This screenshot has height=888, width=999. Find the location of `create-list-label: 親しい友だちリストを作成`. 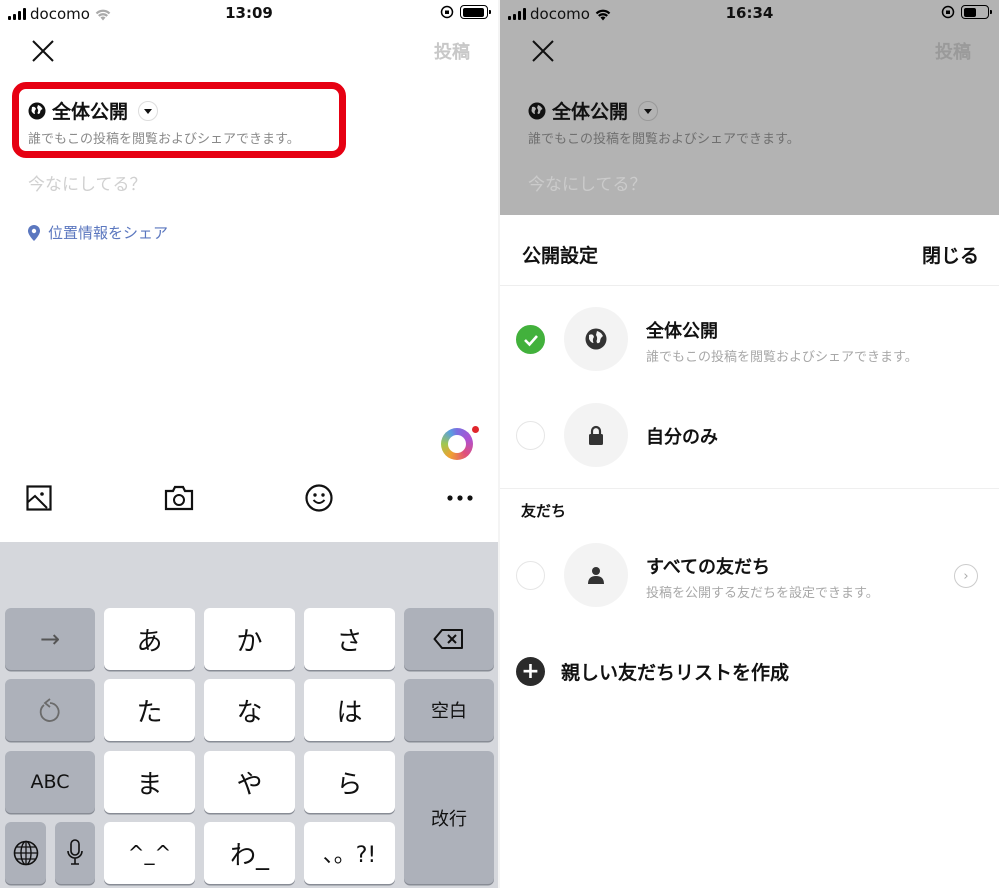

create-list-label: 親しい友だちリストを作成 is located at coordinates (675, 673).